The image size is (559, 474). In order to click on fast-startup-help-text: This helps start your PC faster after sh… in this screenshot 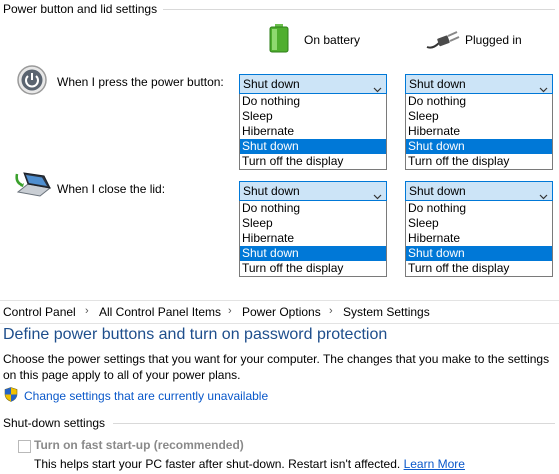, I will do `click(217, 464)`.